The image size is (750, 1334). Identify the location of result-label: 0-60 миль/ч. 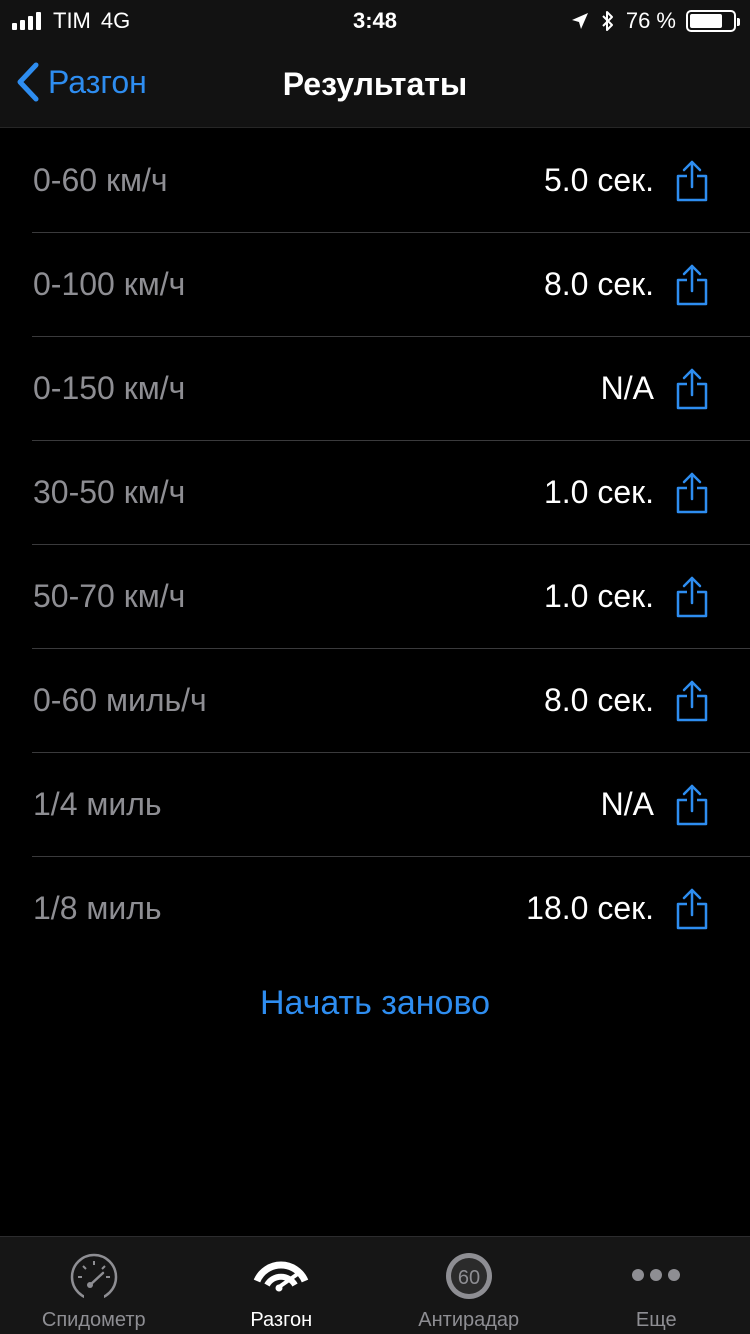
(120, 700).